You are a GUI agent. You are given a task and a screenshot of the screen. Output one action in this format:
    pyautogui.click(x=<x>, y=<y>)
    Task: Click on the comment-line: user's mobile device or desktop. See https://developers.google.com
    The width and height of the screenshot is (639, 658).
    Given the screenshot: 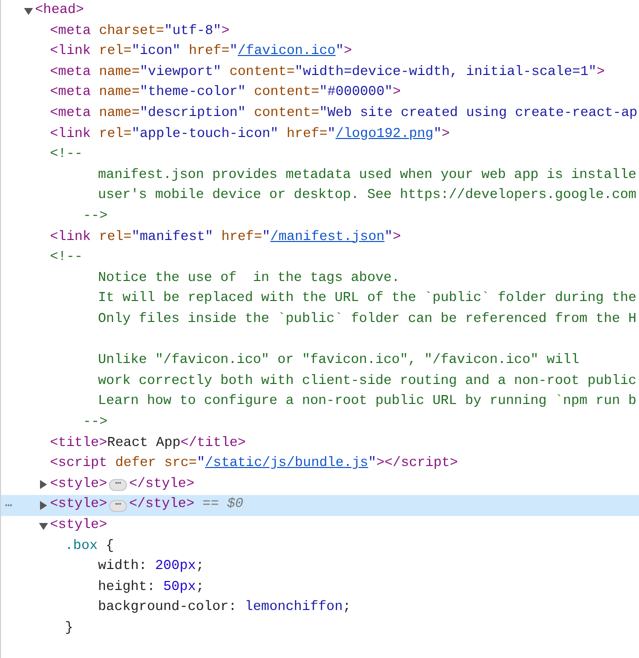 What is the action you would take?
    pyautogui.click(x=367, y=196)
    